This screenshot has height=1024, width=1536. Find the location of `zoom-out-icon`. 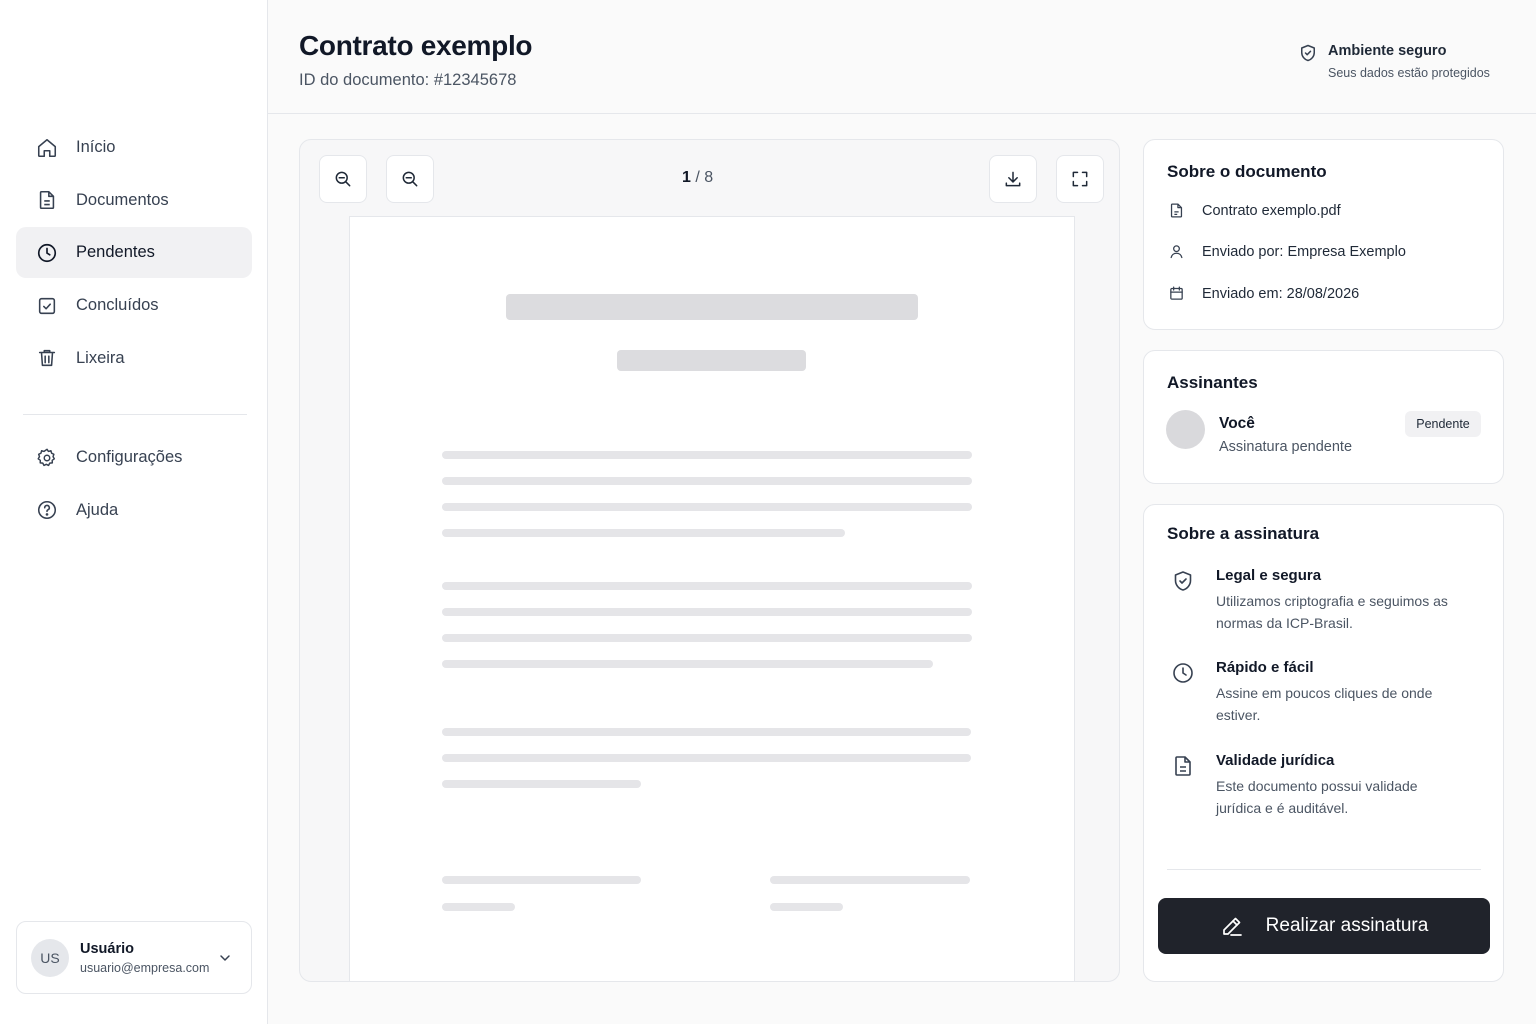

zoom-out-icon is located at coordinates (343, 179).